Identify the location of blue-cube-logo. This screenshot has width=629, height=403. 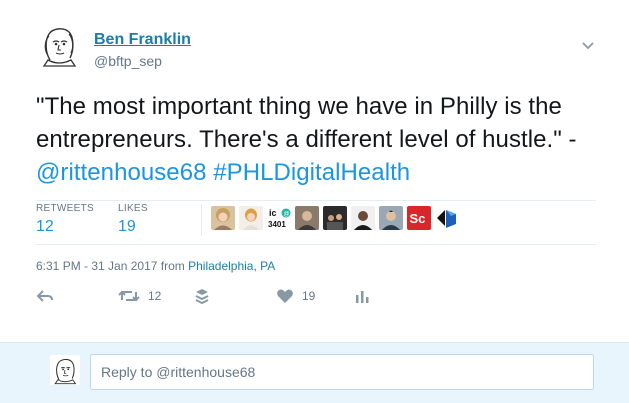
(447, 218).